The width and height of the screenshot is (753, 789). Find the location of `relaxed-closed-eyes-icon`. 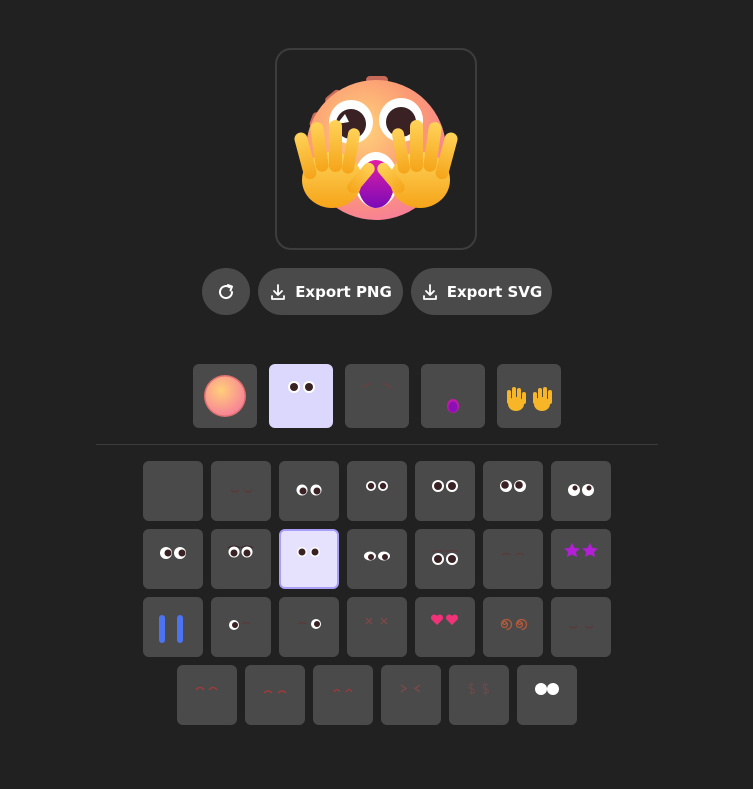

relaxed-closed-eyes-icon is located at coordinates (581, 627).